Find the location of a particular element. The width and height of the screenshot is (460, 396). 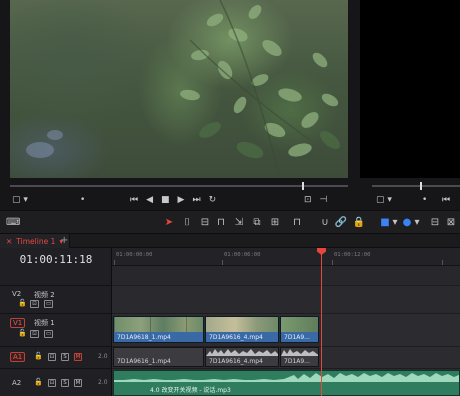

zoom-out-icon: ⊟ is located at coordinates (435, 223).